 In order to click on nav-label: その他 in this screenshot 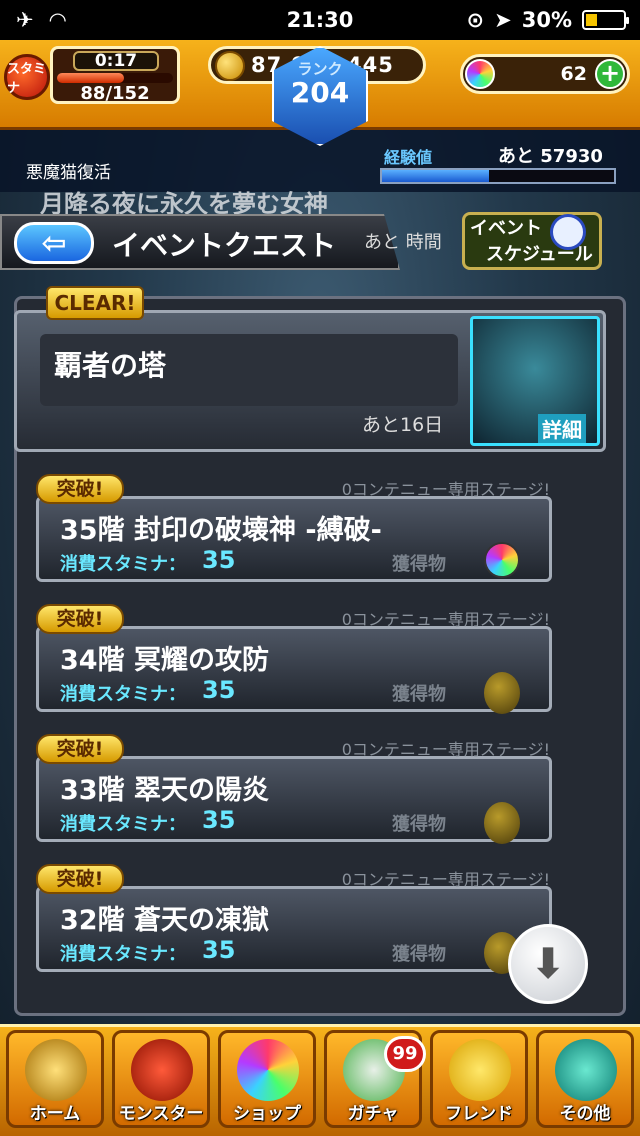, I will do `click(585, 1114)`.